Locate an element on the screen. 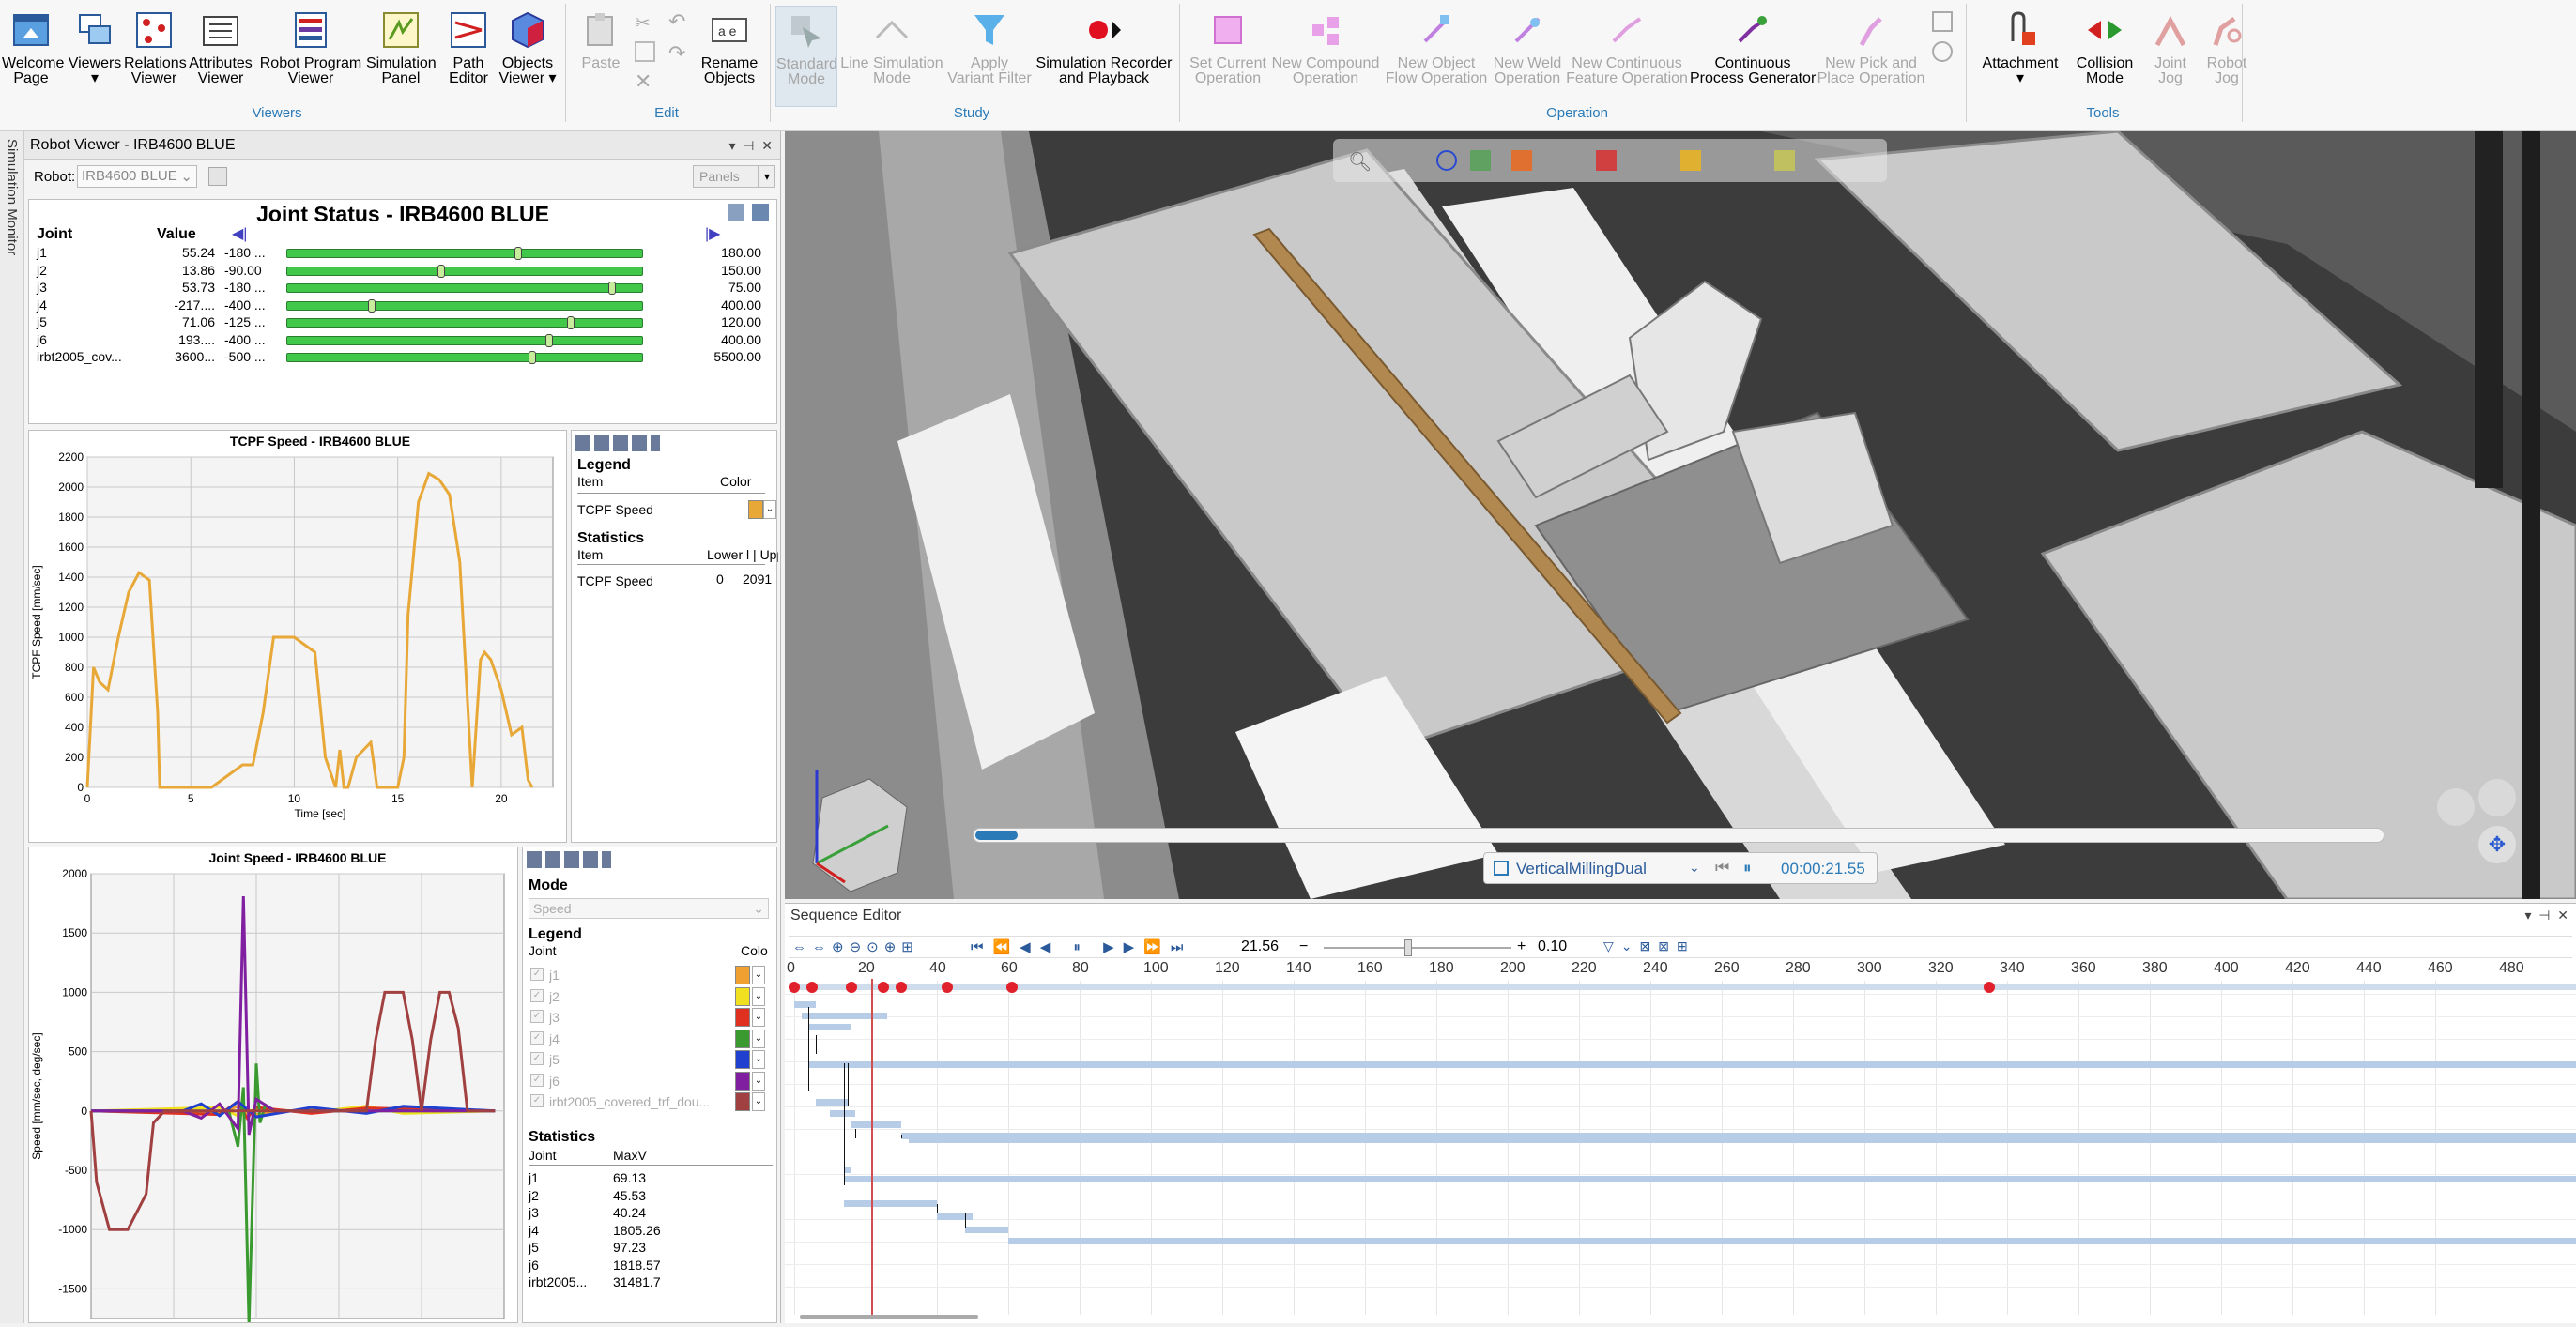  tcpf-color-swatch is located at coordinates (756, 510).